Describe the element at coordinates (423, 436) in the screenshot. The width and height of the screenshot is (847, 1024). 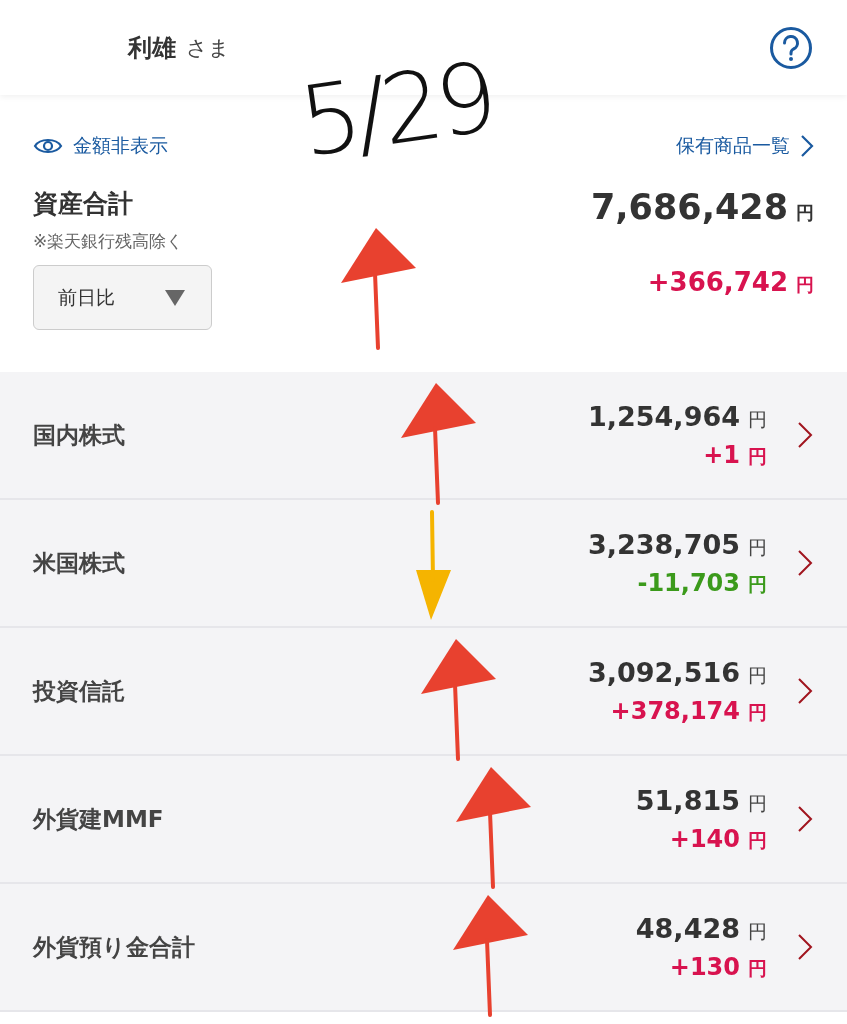
I see `asset-row: 国内株式 1,254,964 円 +1 円` at that location.